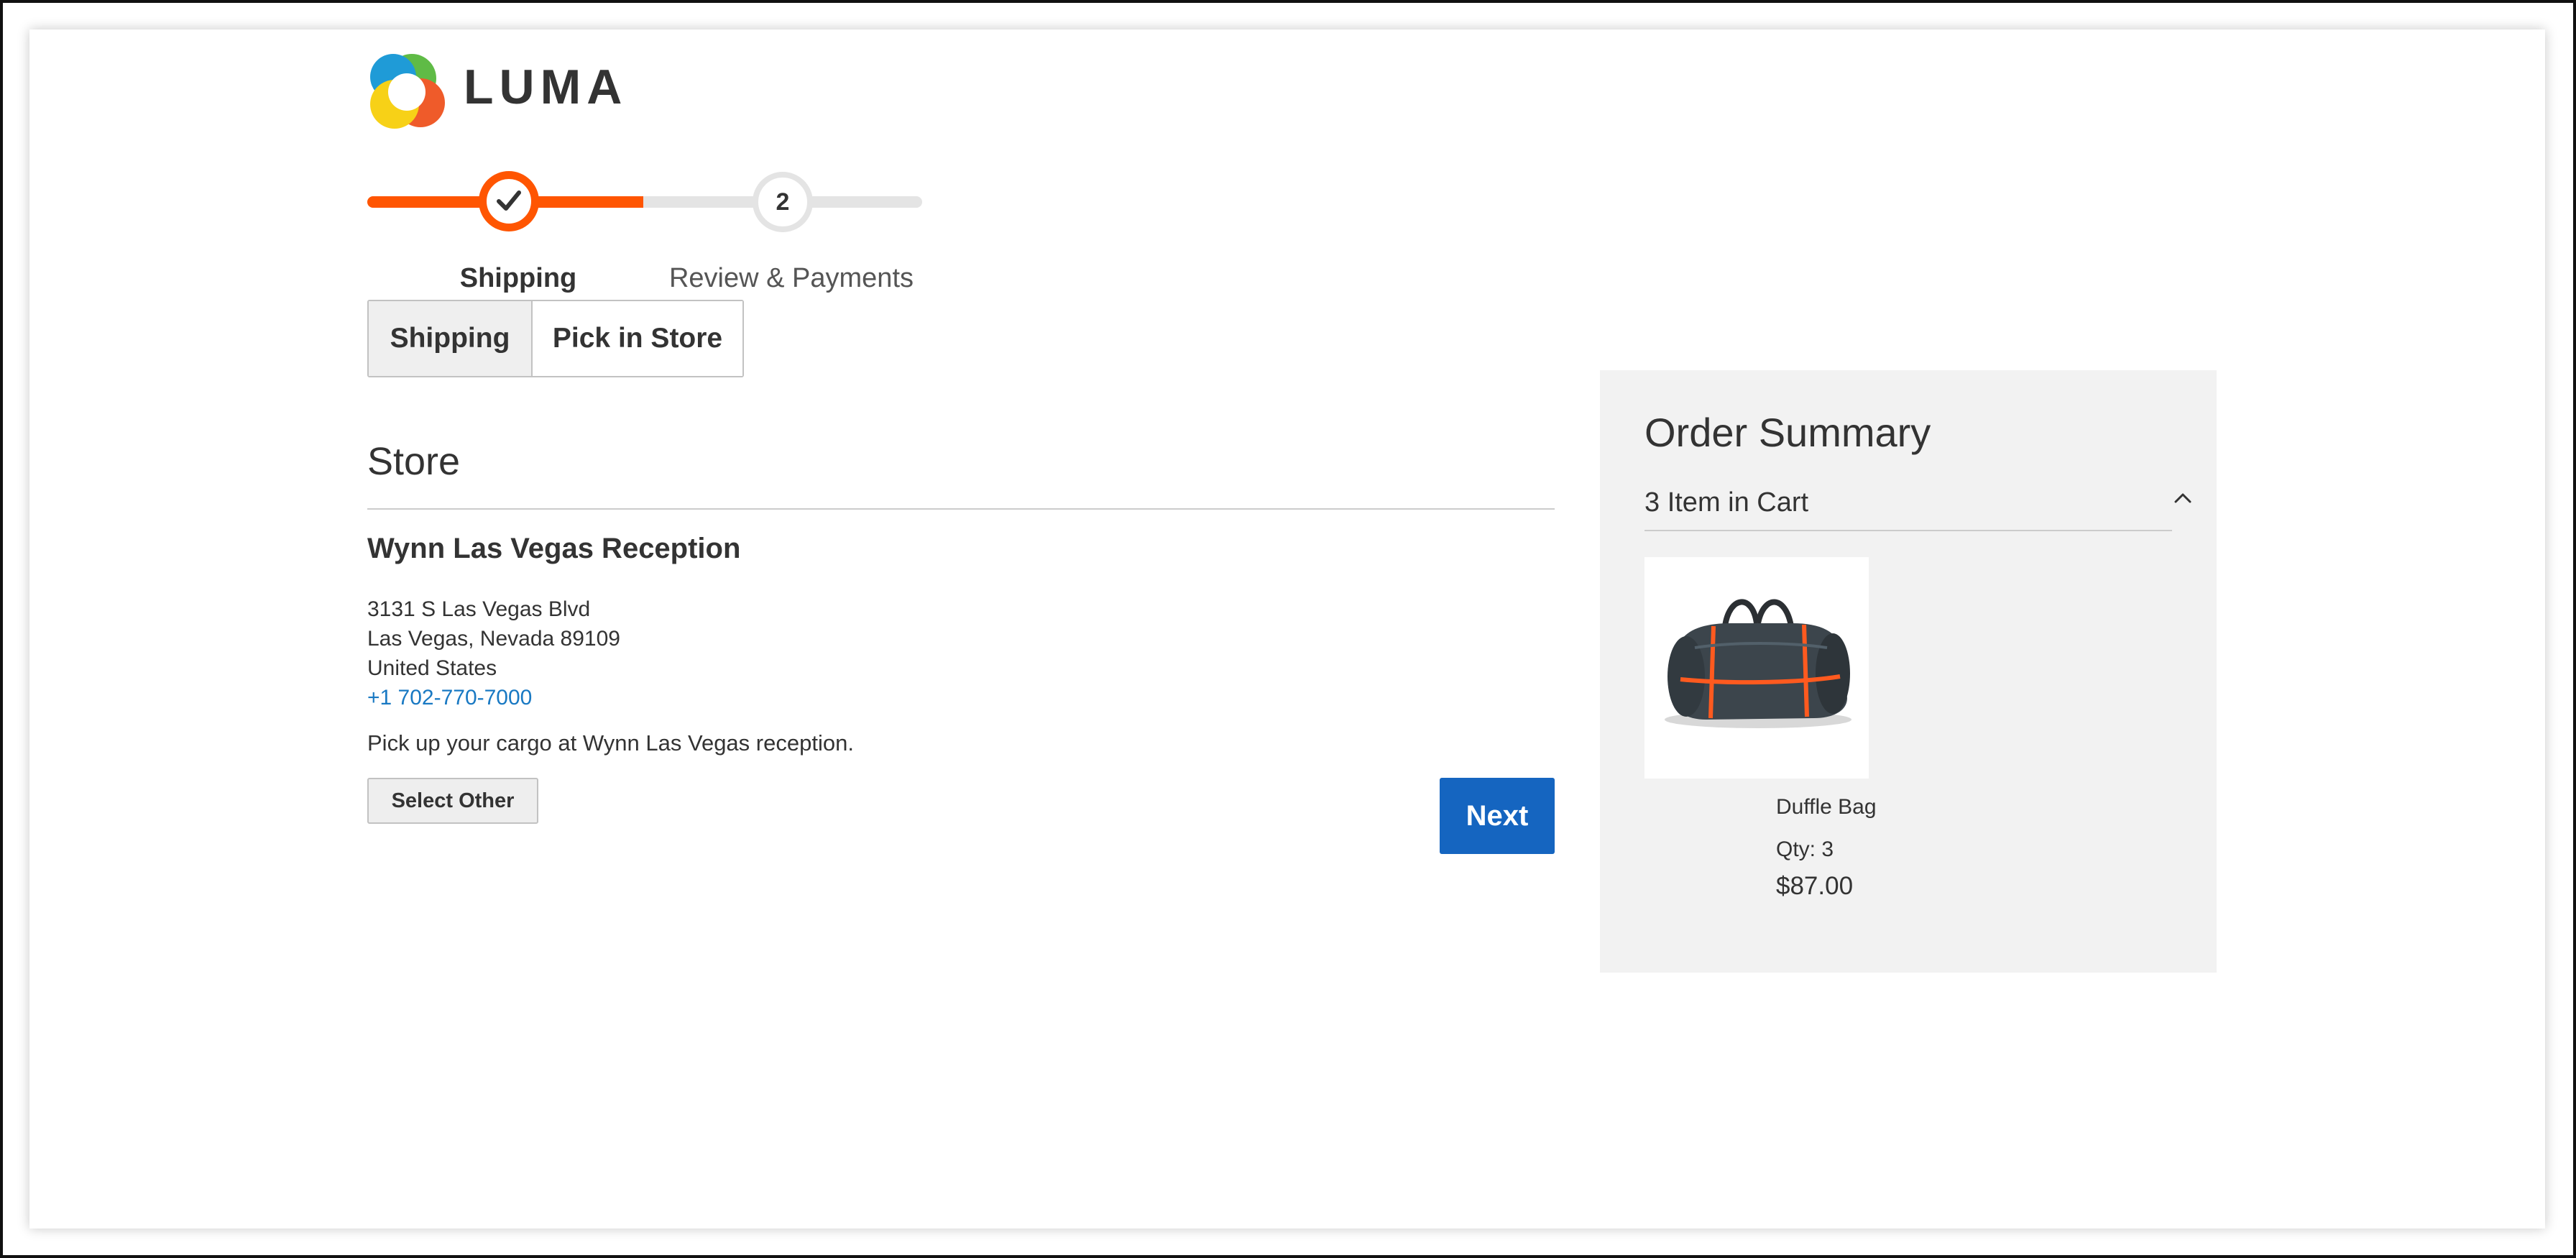 The width and height of the screenshot is (2576, 1258). Describe the element at coordinates (791, 278) in the screenshot. I see `step-review-label: Review & Payments` at that location.